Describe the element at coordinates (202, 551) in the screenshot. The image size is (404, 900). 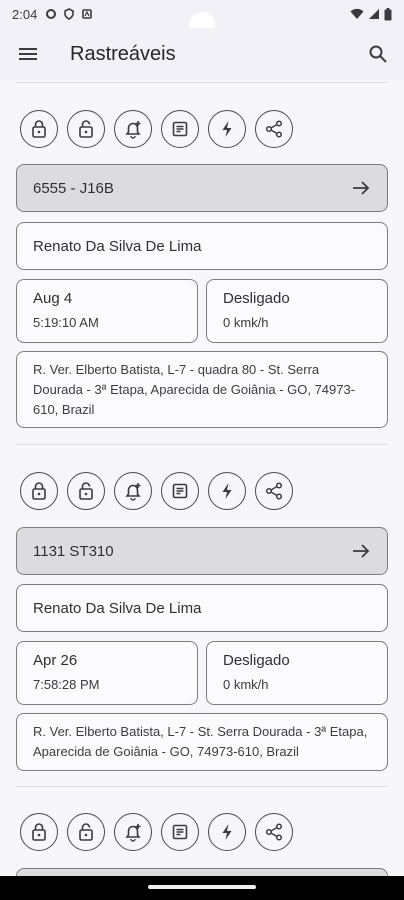
I see `vehicle-plate-button: 1131 ST310` at that location.